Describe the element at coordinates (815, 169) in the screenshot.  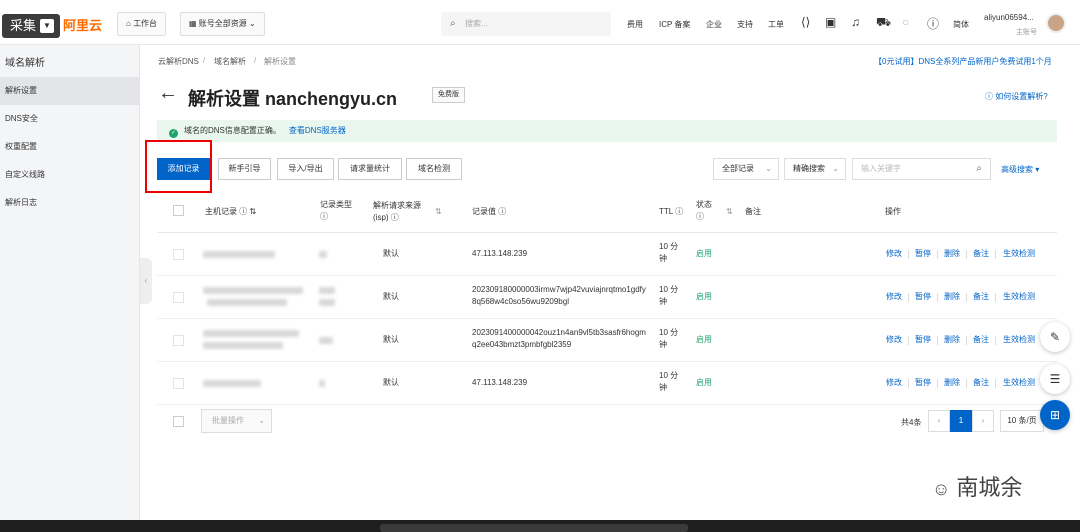
I see `search-mode-select: 精确搜索 ⌄` at that location.